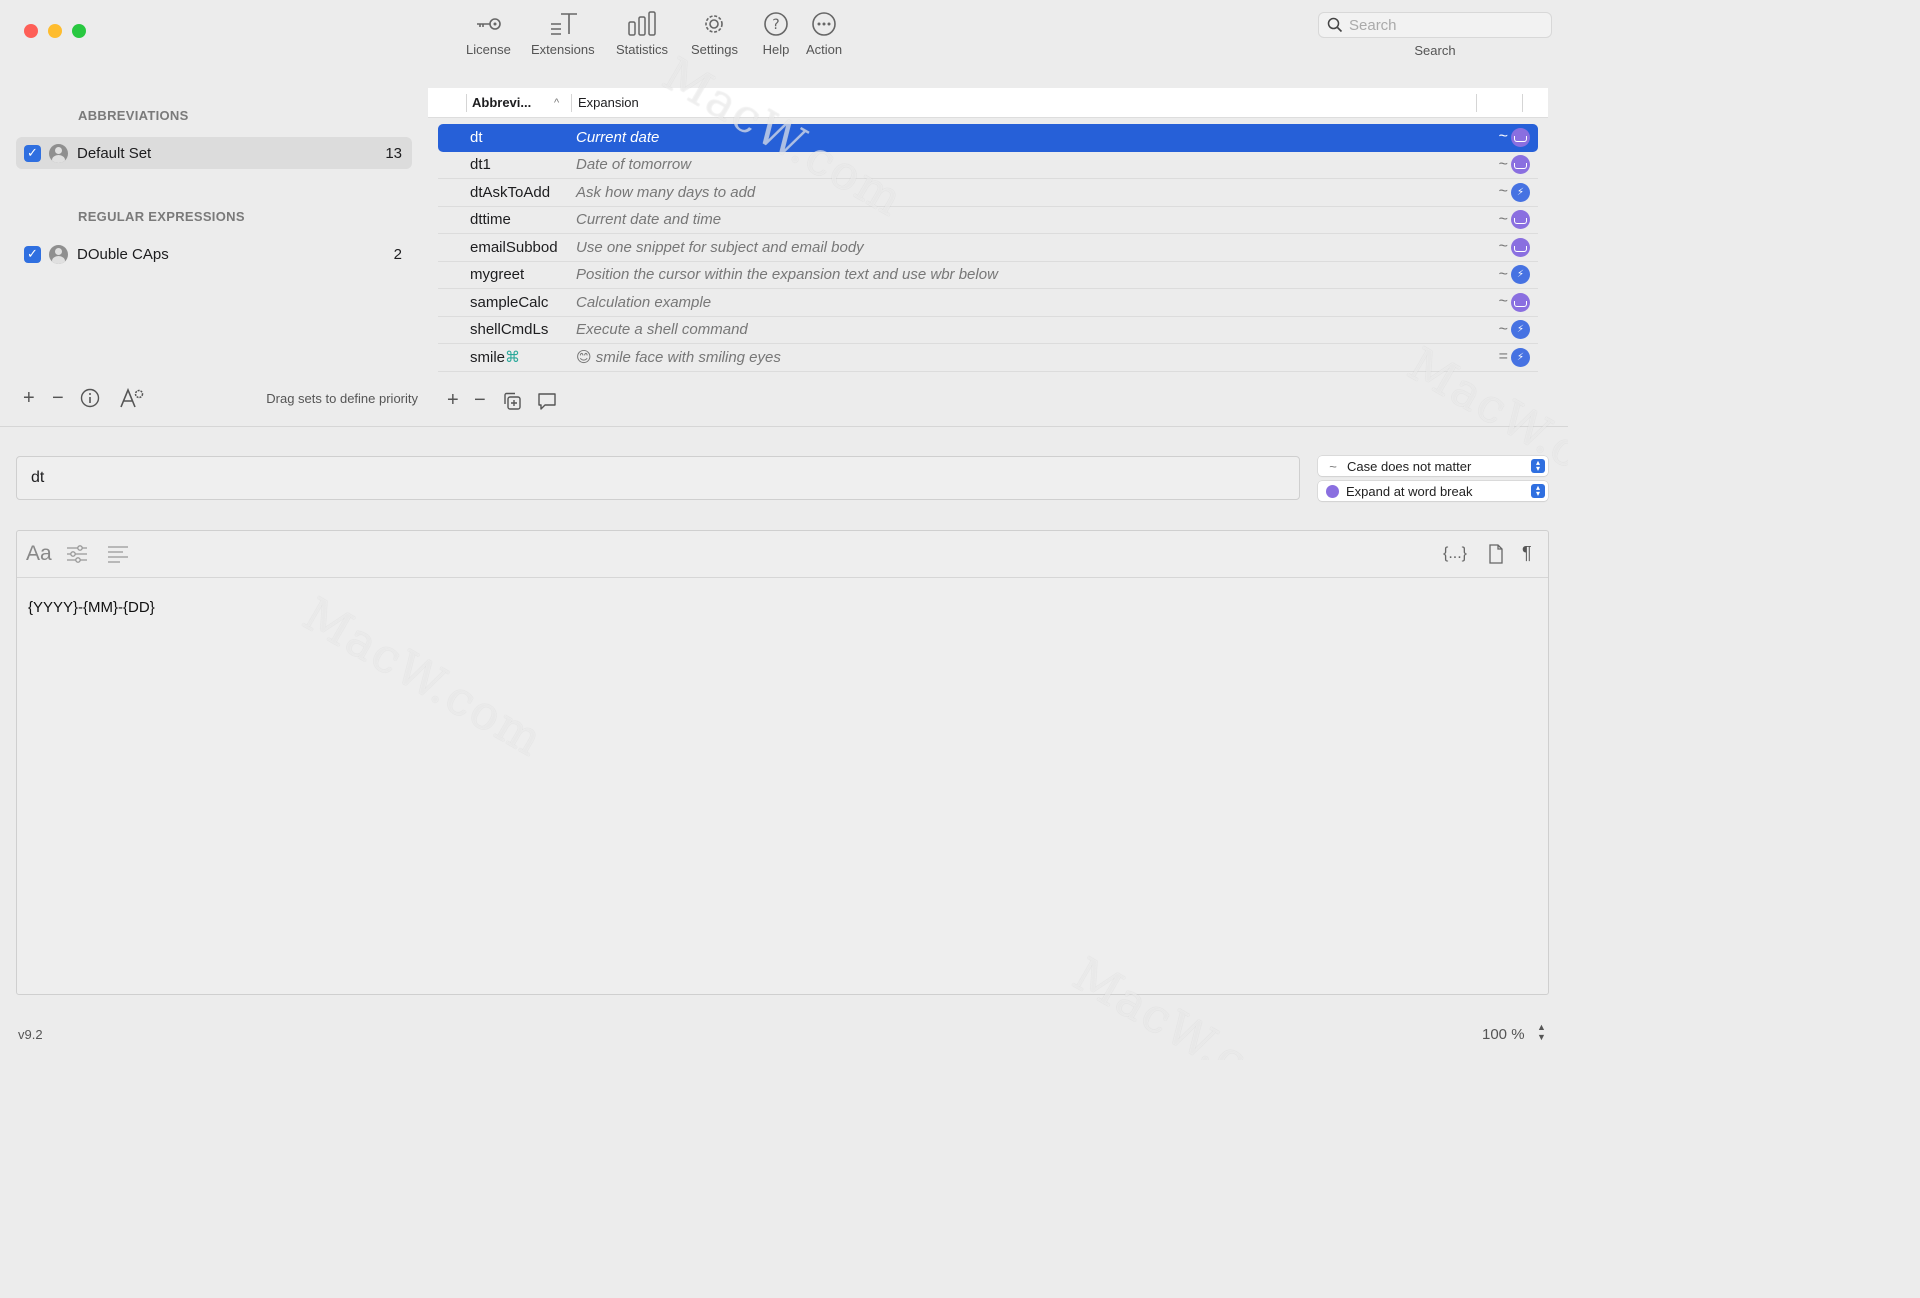 The width and height of the screenshot is (1920, 1298). What do you see at coordinates (563, 49) in the screenshot?
I see `toolbar-label: Extensions` at bounding box center [563, 49].